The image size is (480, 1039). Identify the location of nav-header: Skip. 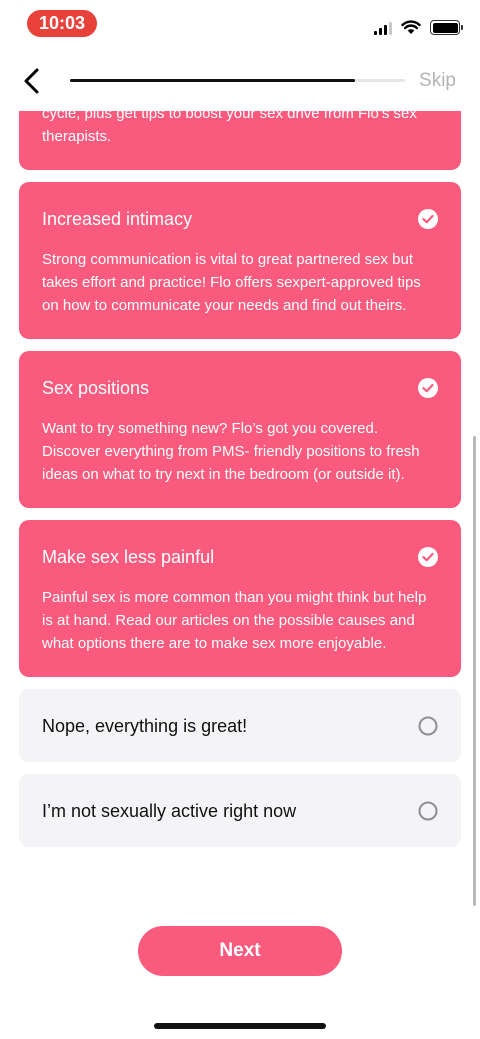
(240, 81).